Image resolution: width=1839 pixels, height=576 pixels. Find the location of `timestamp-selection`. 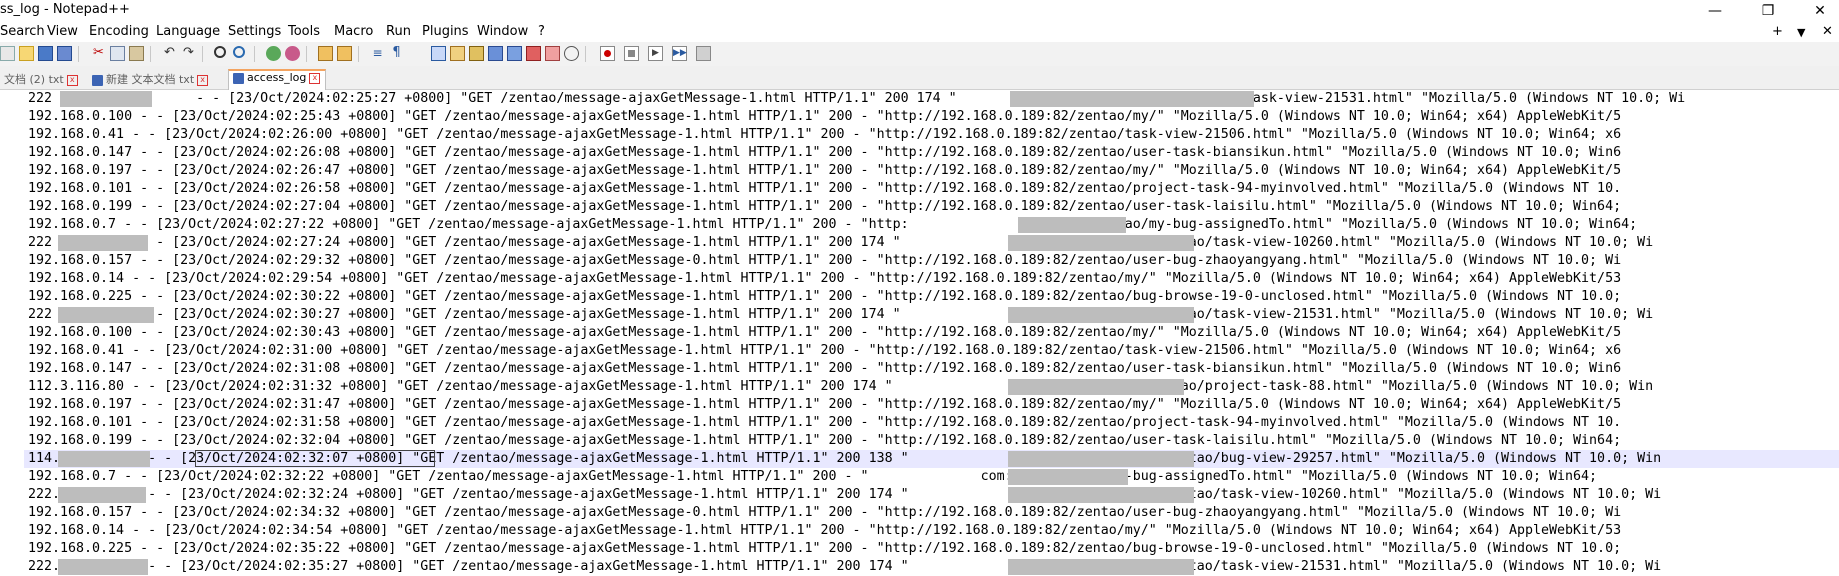

timestamp-selection is located at coordinates (315, 458).